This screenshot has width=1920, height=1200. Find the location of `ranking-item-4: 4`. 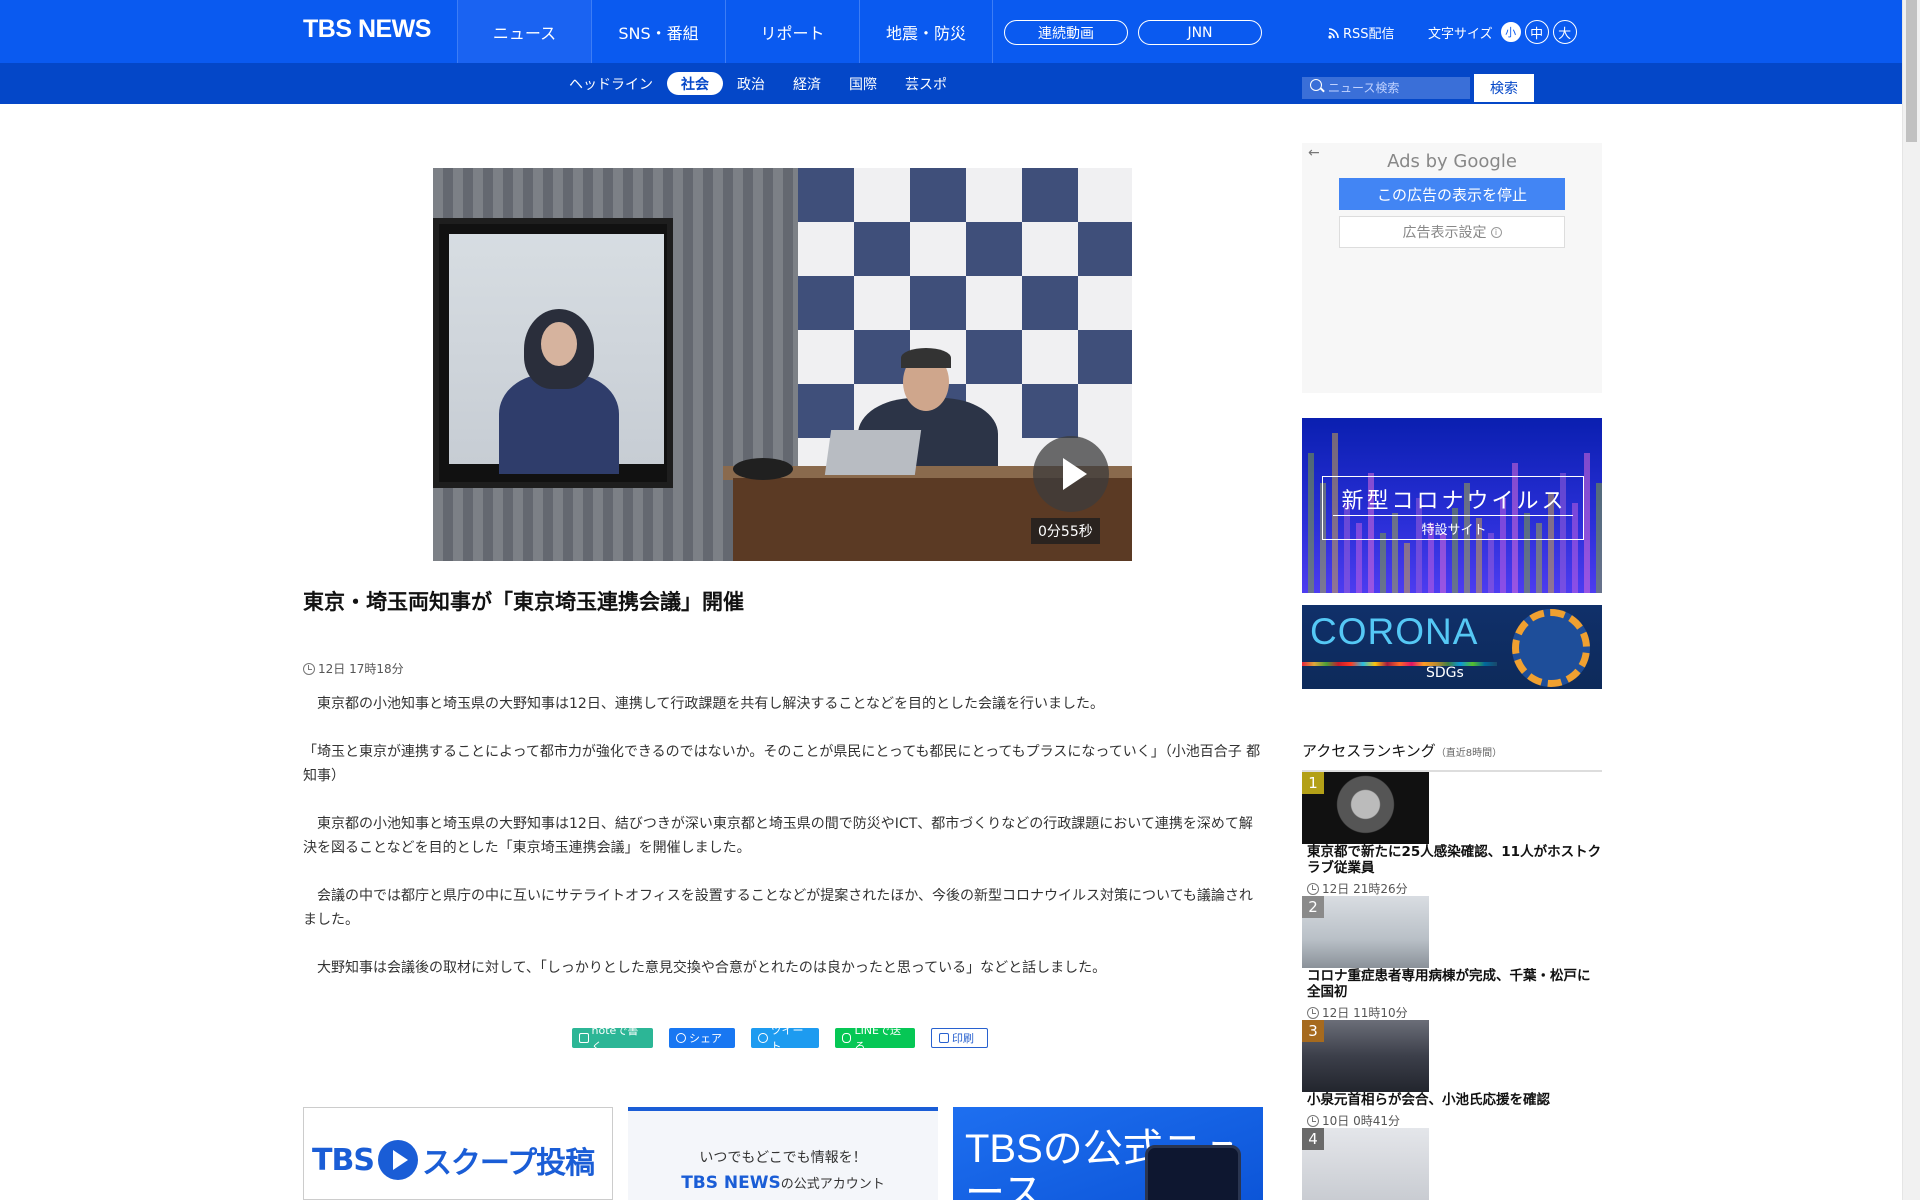

ranking-item-4: 4 is located at coordinates (1452, 1164).